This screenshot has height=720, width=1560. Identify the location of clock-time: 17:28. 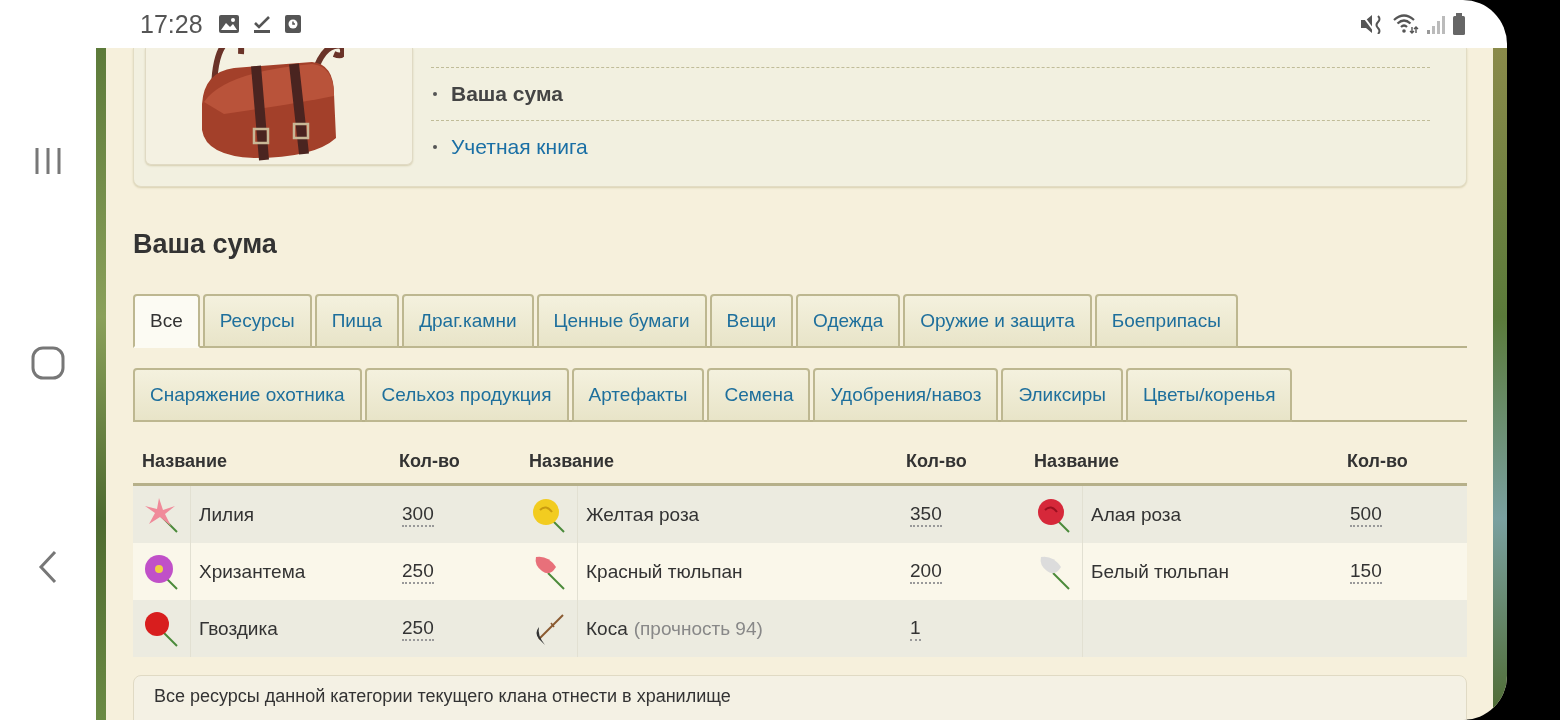
(171, 24).